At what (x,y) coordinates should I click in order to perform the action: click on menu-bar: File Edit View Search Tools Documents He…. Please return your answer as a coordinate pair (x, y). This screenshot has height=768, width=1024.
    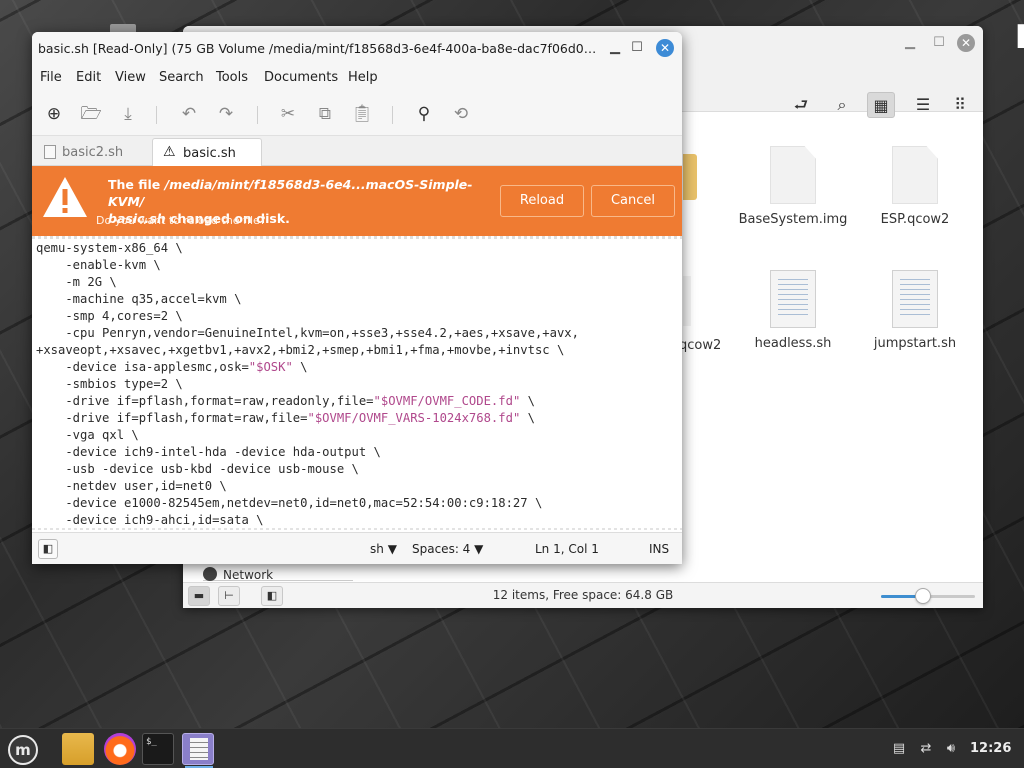
    Looking at the image, I should click on (357, 78).